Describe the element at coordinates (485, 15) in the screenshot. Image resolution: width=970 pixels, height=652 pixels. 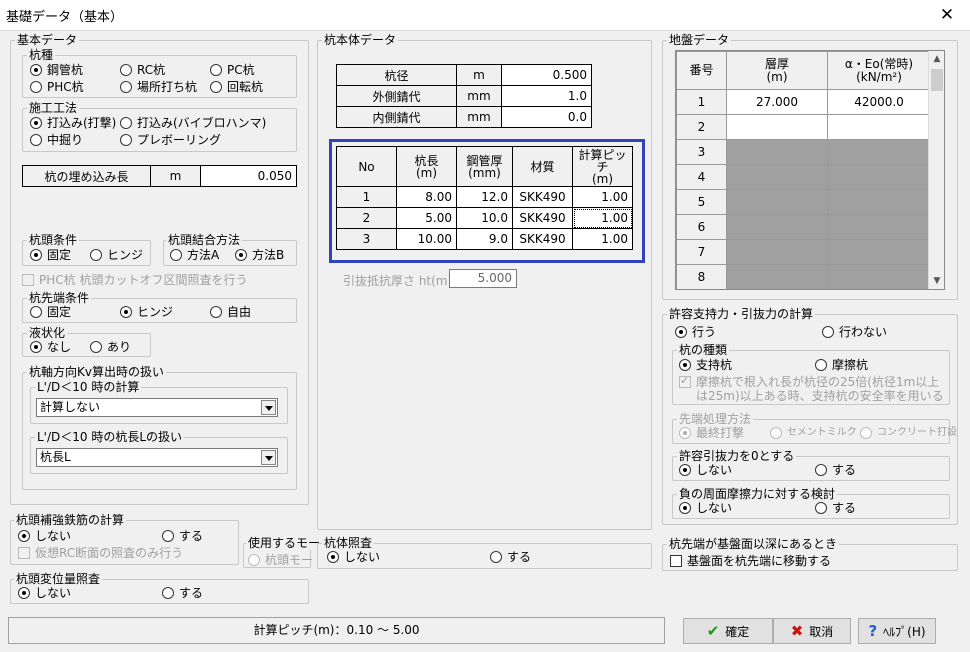
I see `title-bar: 基礎データ（基本） ✕` at that location.